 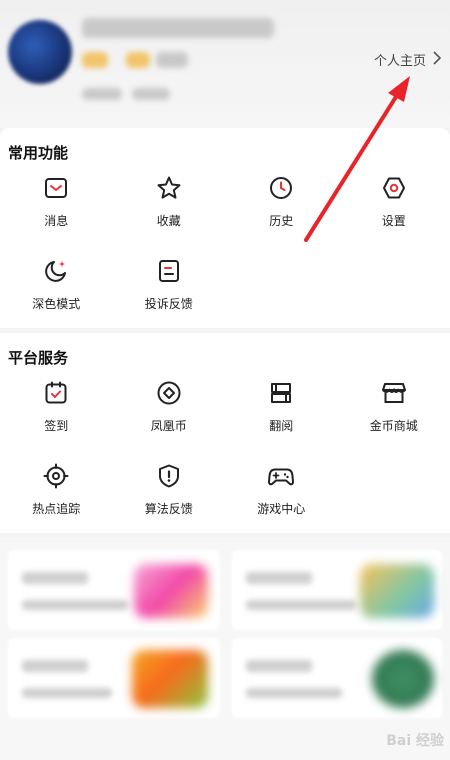 I want to click on star-icon, so click(x=169, y=188).